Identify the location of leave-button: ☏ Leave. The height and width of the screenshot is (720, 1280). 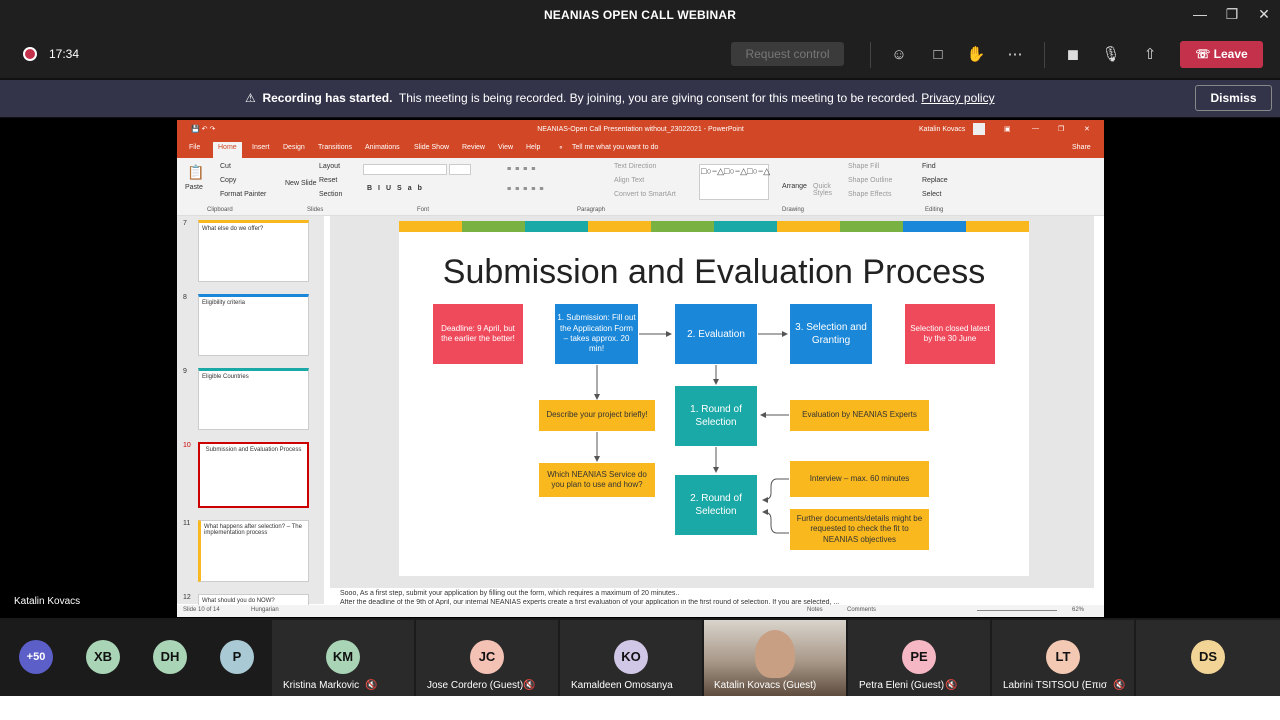
(1221, 54).